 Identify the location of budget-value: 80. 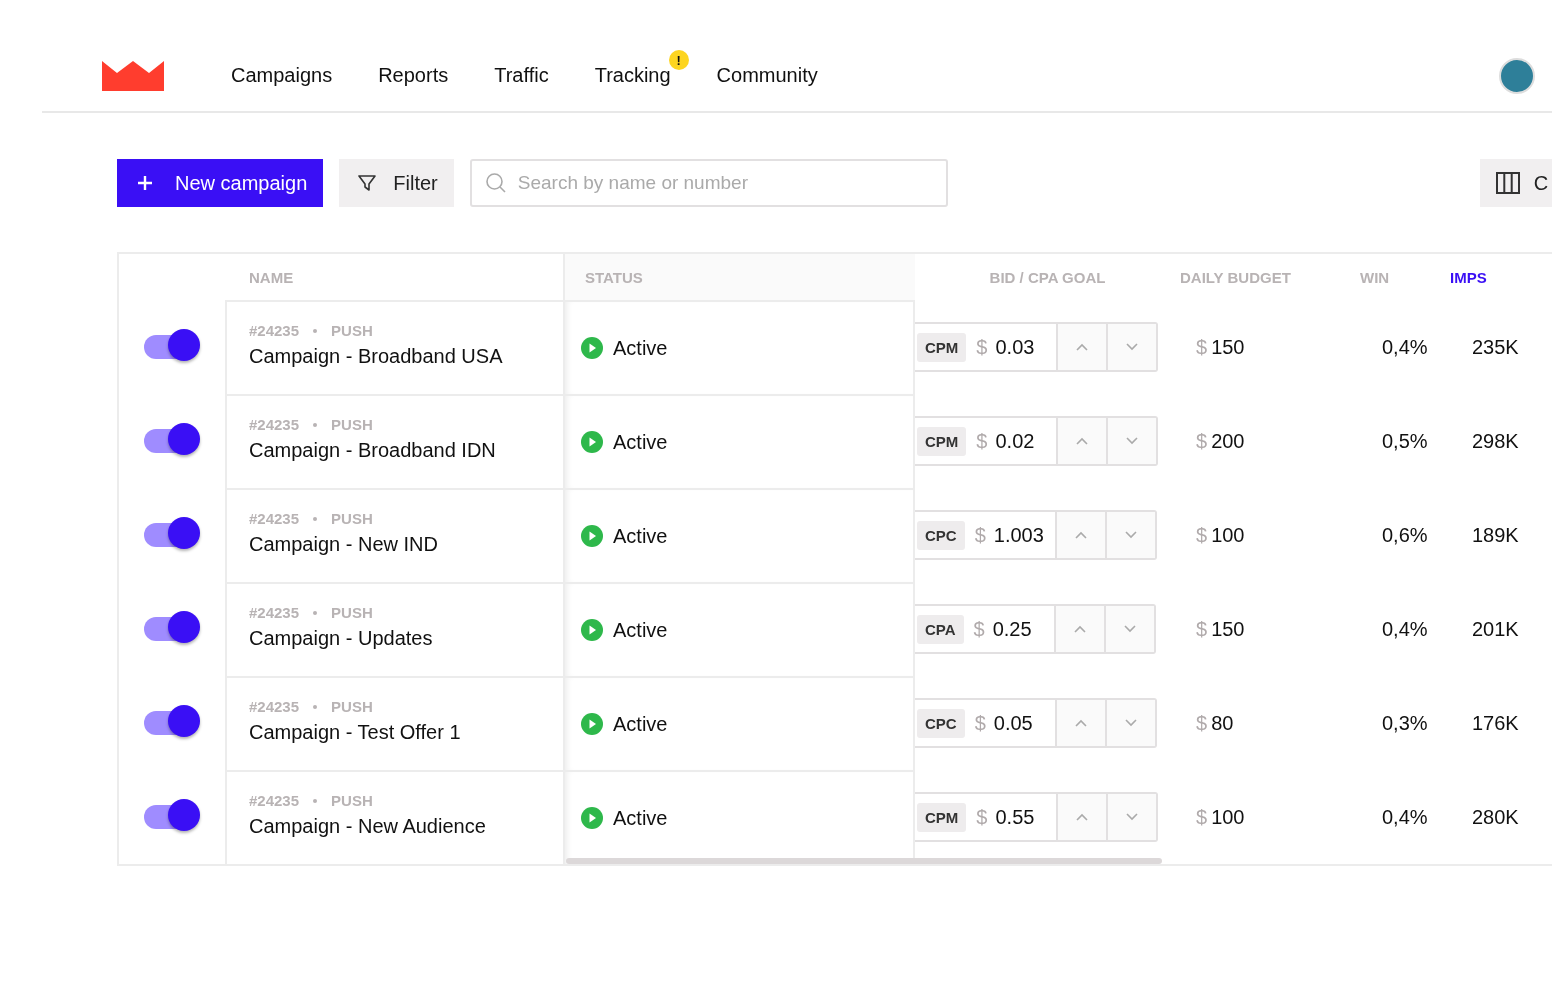
(1222, 723).